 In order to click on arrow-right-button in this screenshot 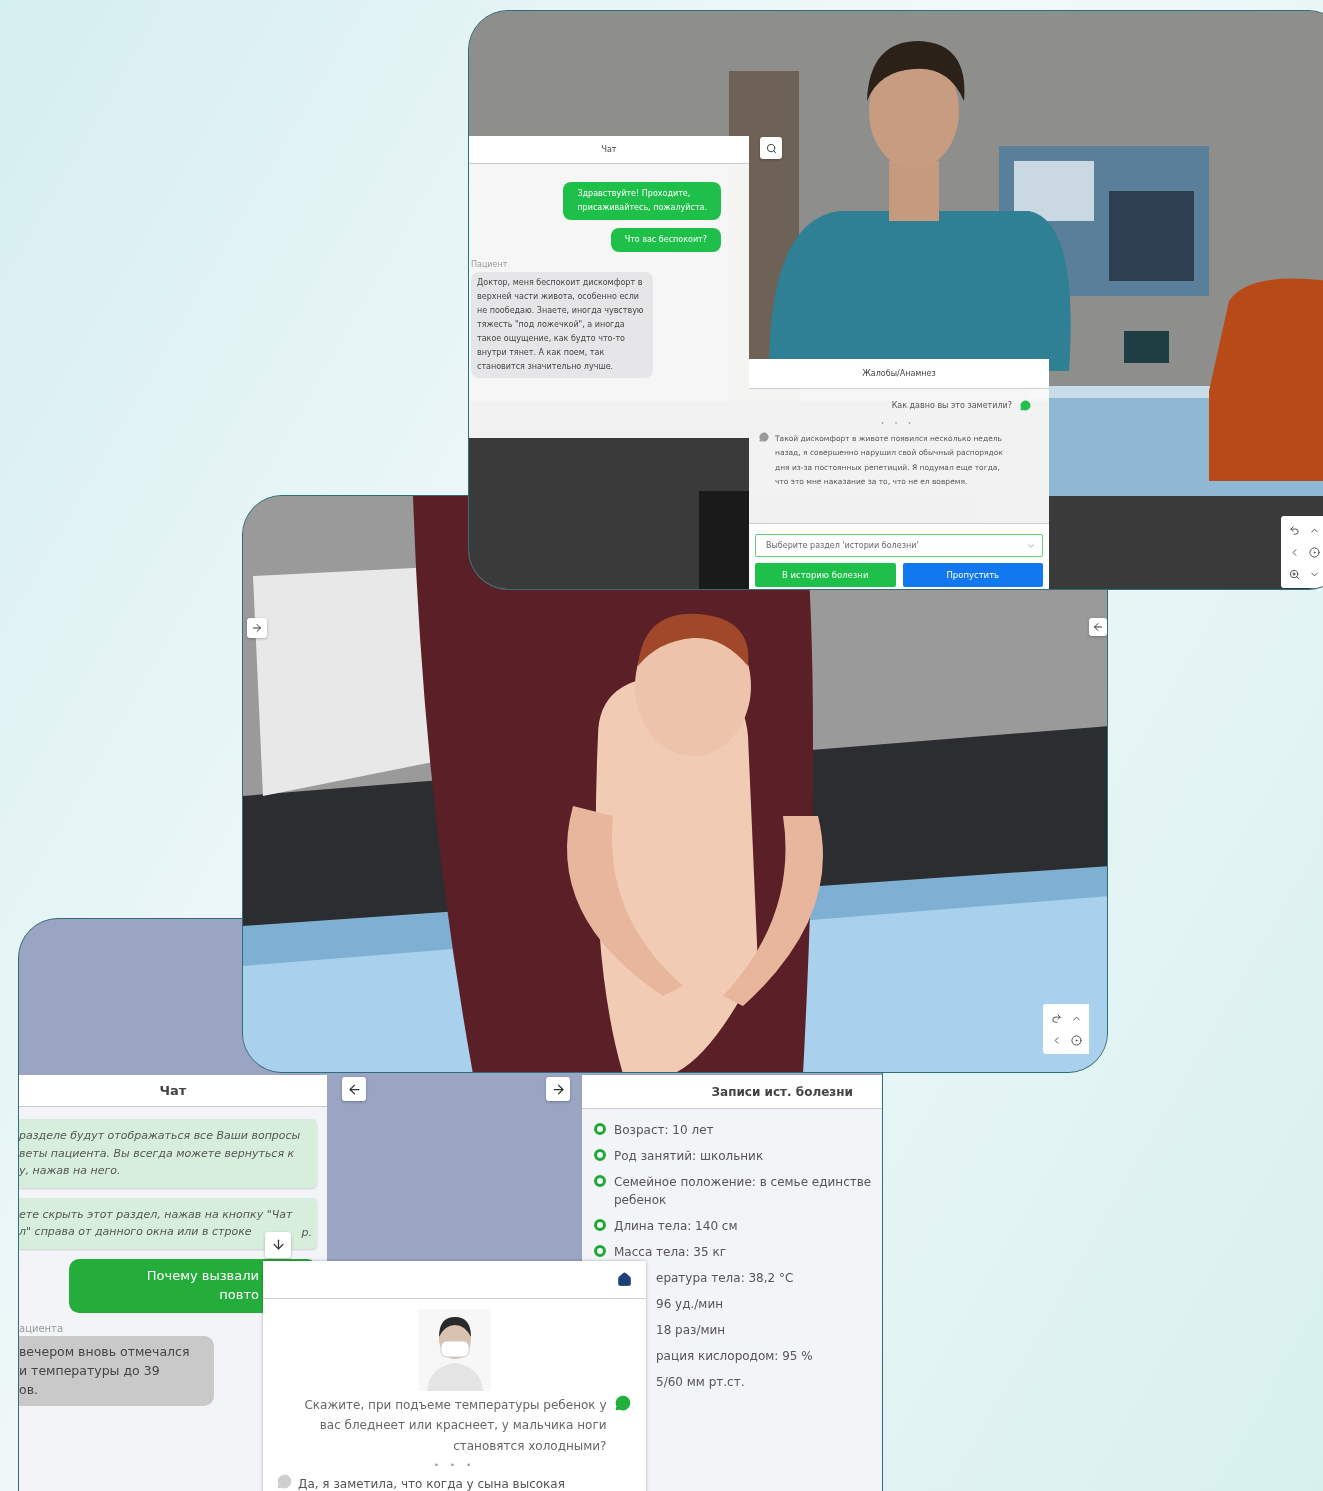, I will do `click(558, 1089)`.